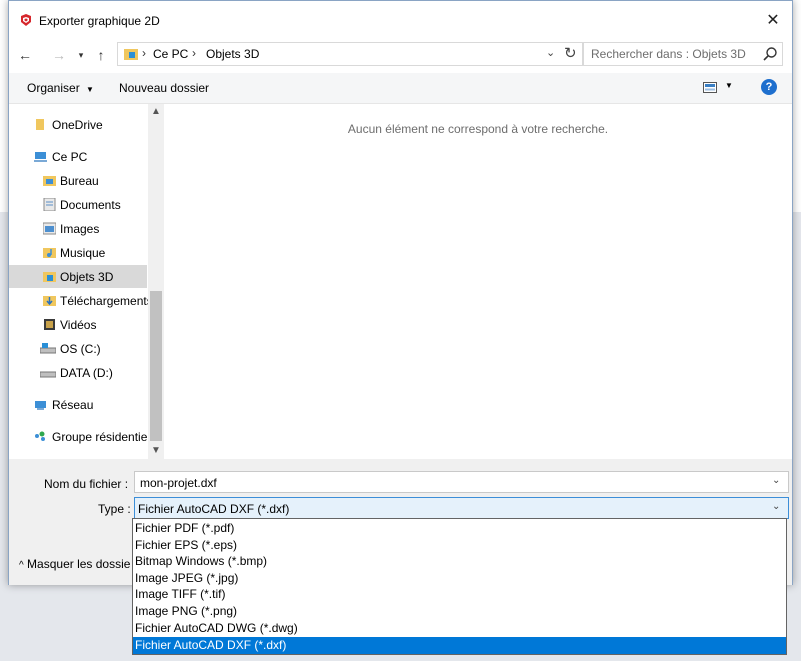  I want to click on view-options-button: ▼, so click(718, 88).